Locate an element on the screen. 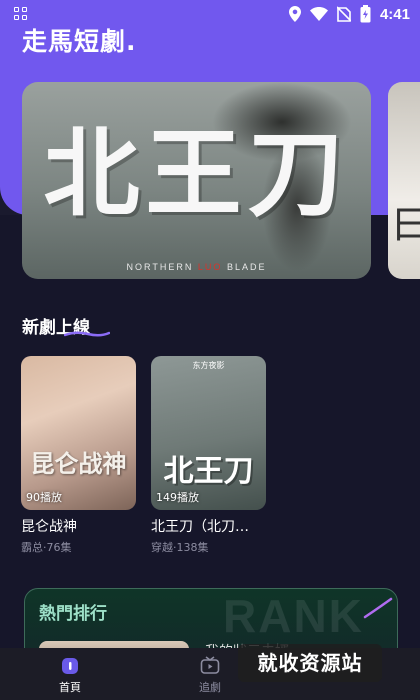 The image size is (420, 700). tv-icon is located at coordinates (210, 665).